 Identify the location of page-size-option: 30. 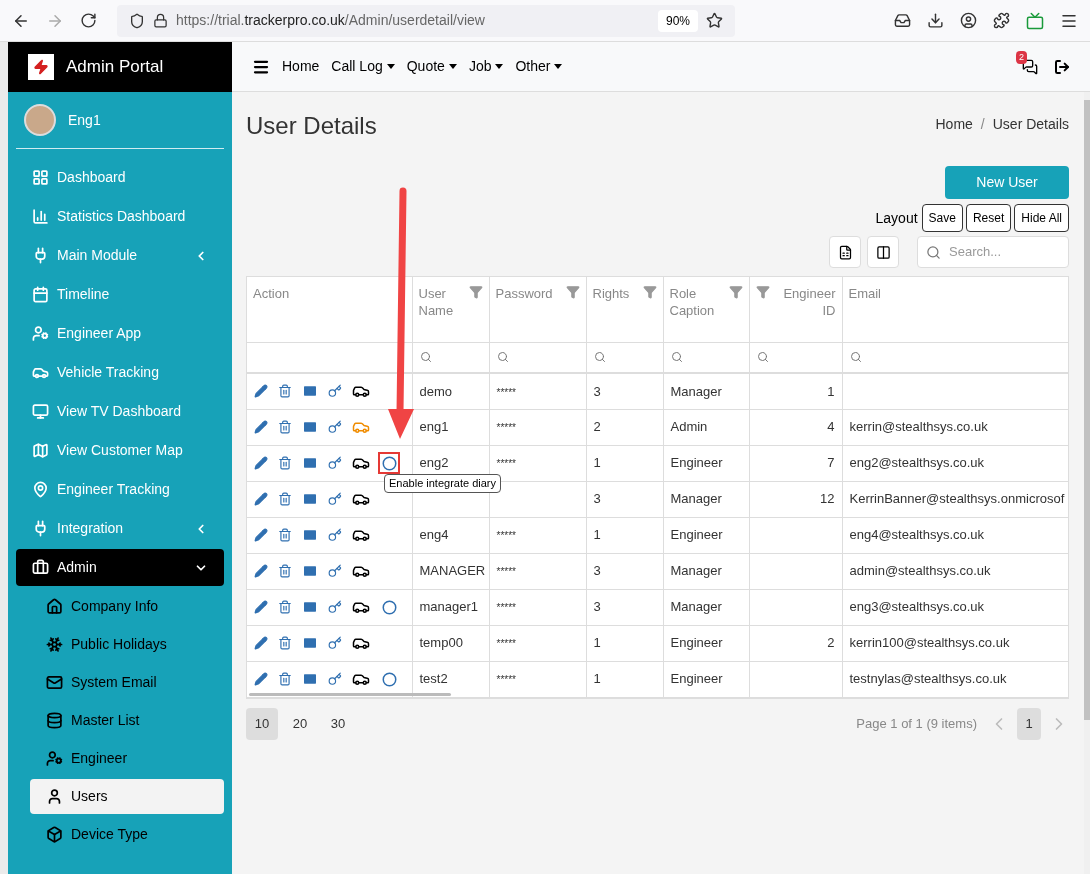
(338, 723).